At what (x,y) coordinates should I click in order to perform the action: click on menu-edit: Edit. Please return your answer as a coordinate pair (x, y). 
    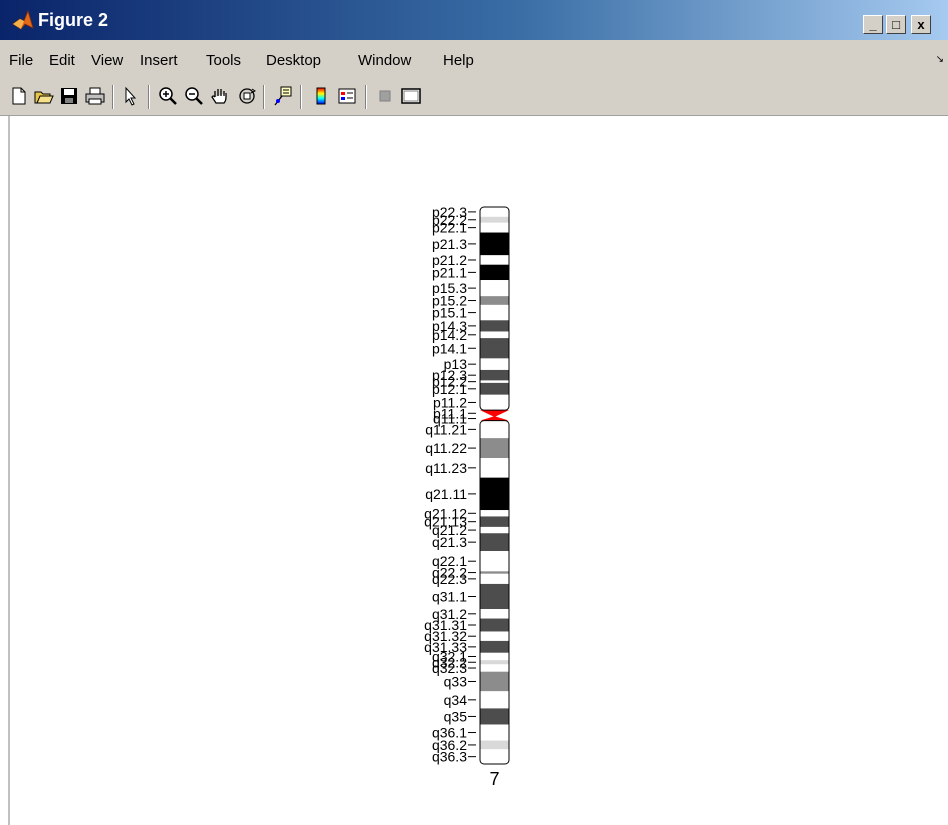
    Looking at the image, I should click on (62, 61).